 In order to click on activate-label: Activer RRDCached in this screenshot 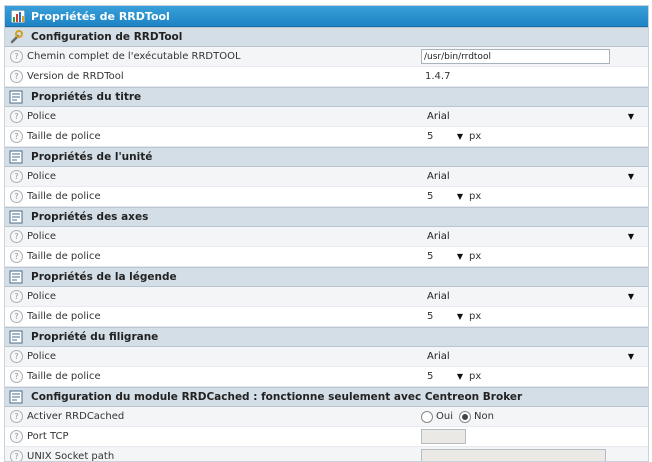, I will do `click(76, 416)`.